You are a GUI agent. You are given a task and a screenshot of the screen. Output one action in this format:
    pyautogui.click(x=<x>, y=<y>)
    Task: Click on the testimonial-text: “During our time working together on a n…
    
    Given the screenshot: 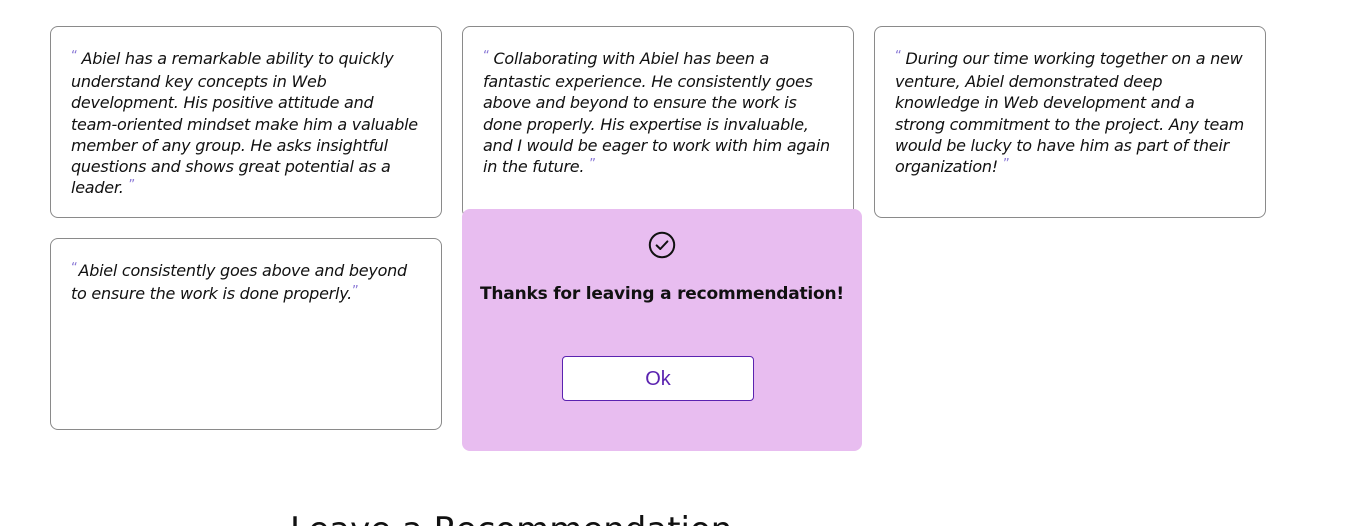 What is the action you would take?
    pyautogui.click(x=1070, y=113)
    